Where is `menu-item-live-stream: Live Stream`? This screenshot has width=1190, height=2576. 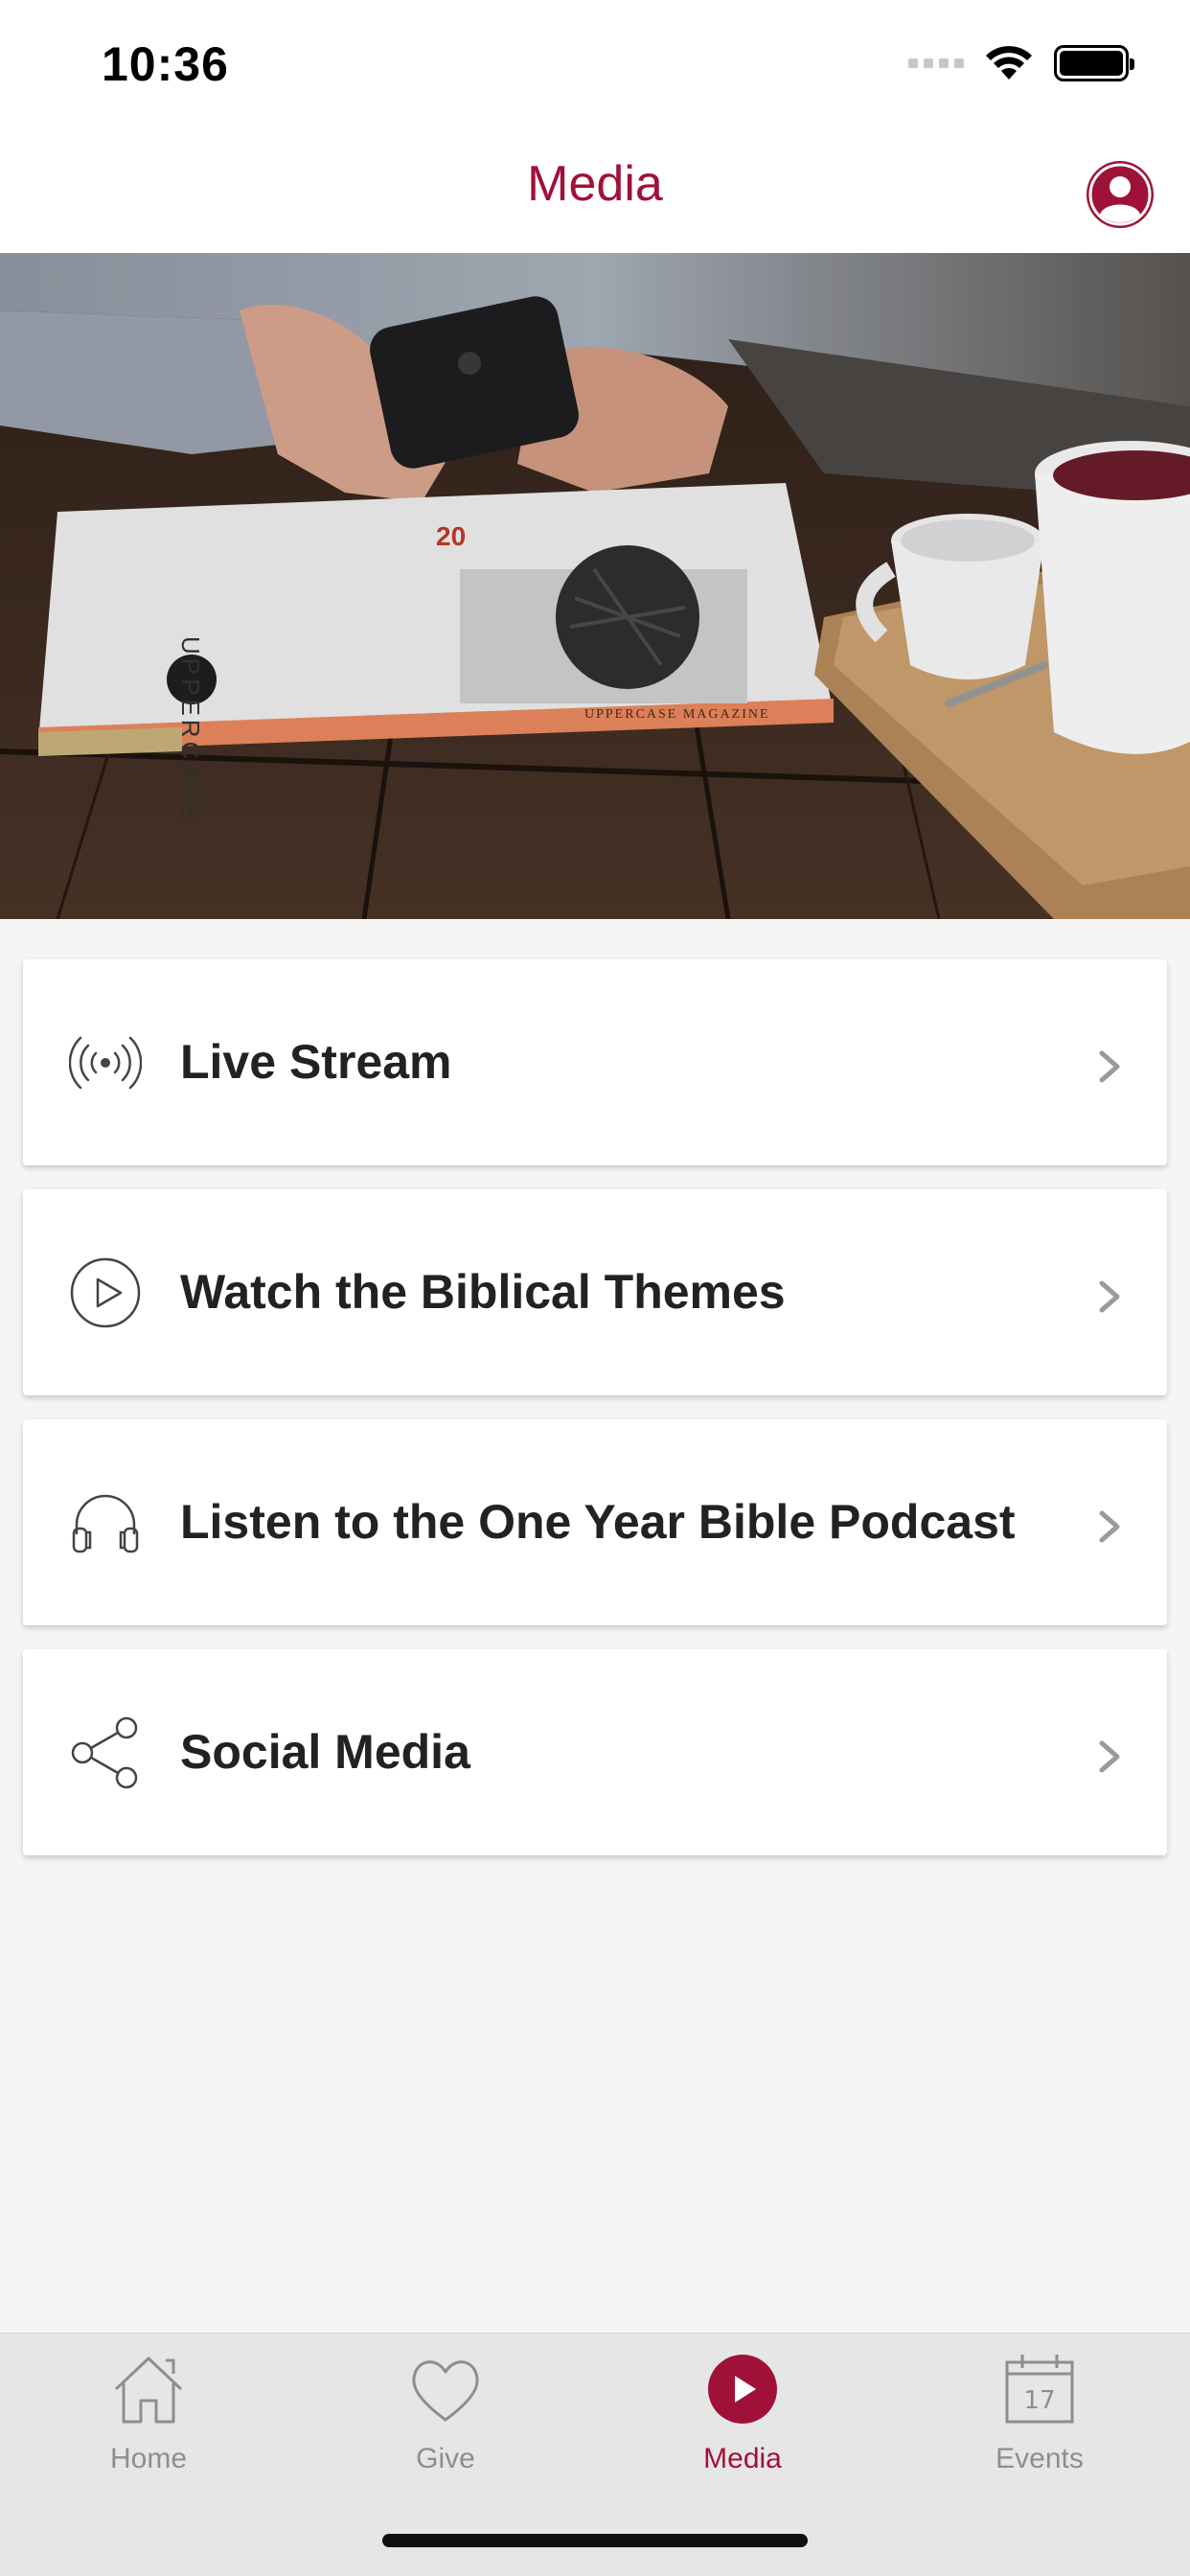 menu-item-live-stream: Live Stream is located at coordinates (595, 1062).